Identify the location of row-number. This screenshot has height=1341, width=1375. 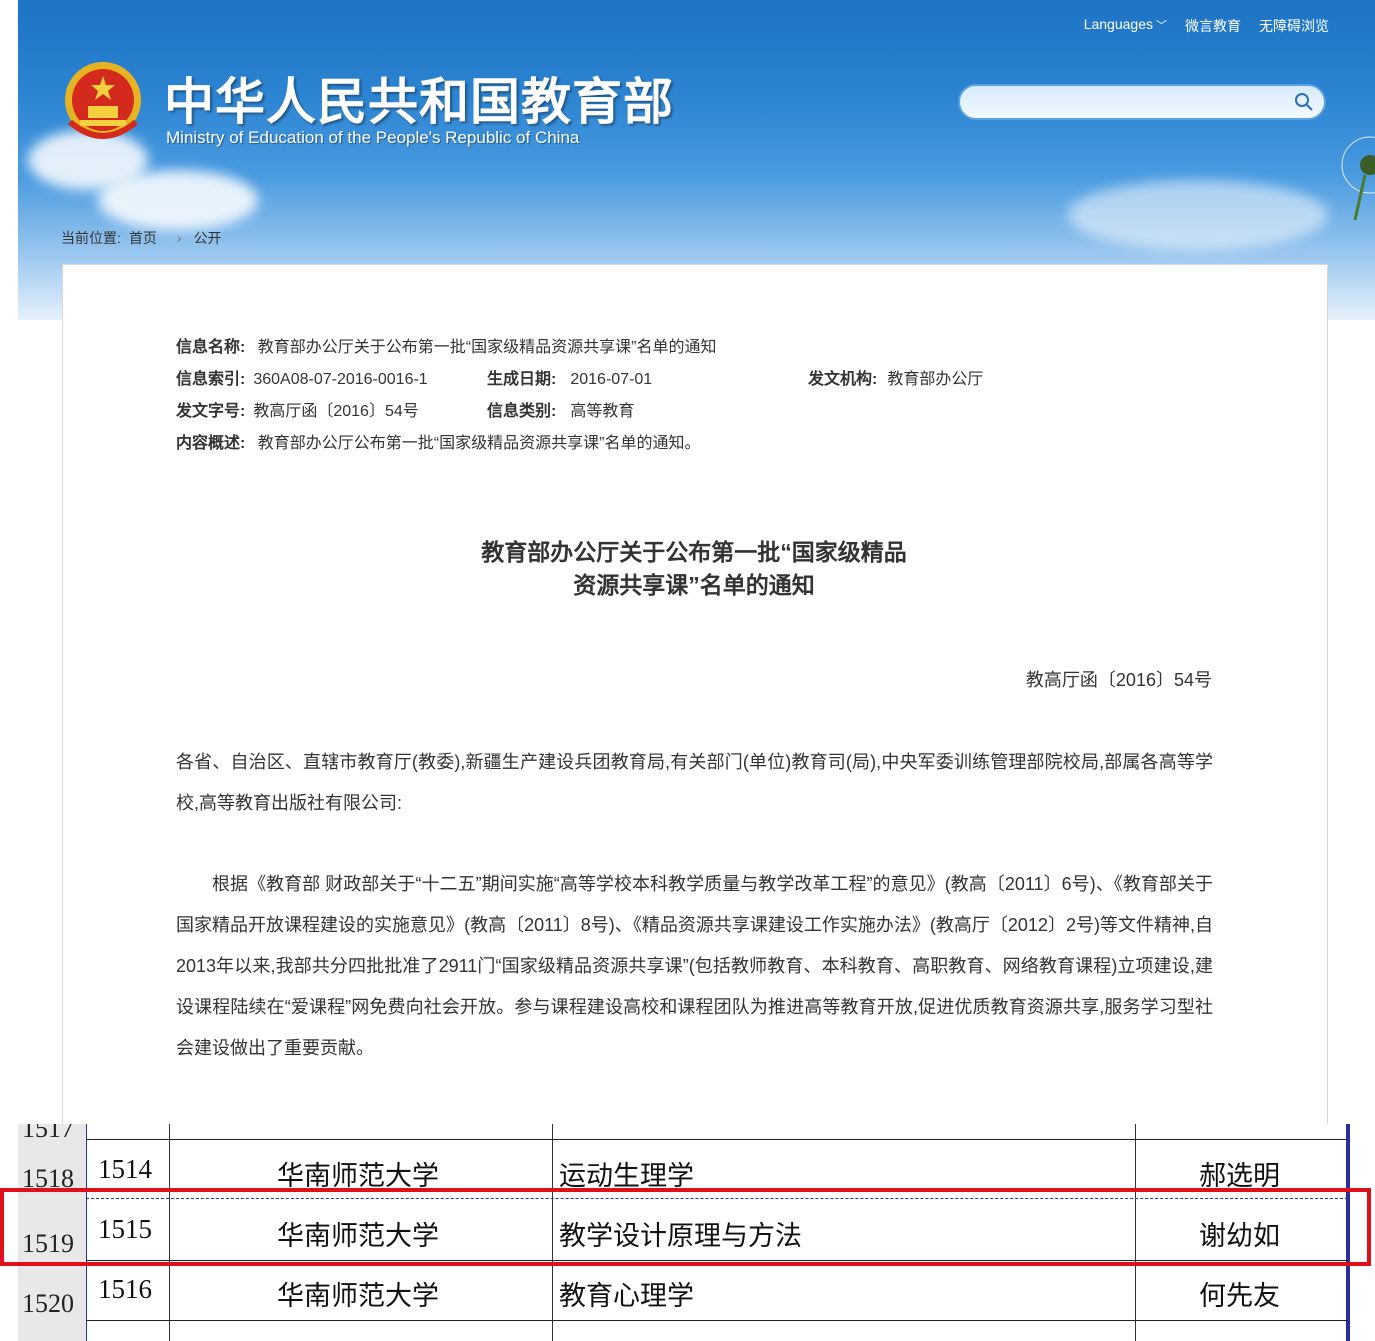
(52, 1330).